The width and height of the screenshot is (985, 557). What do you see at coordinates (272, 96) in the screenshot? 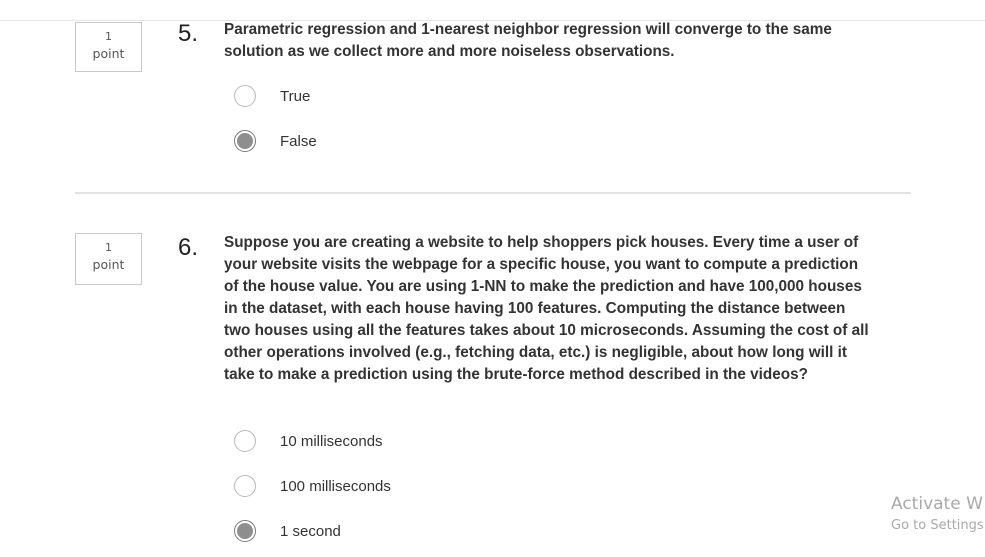
I see `option-true: True` at bounding box center [272, 96].